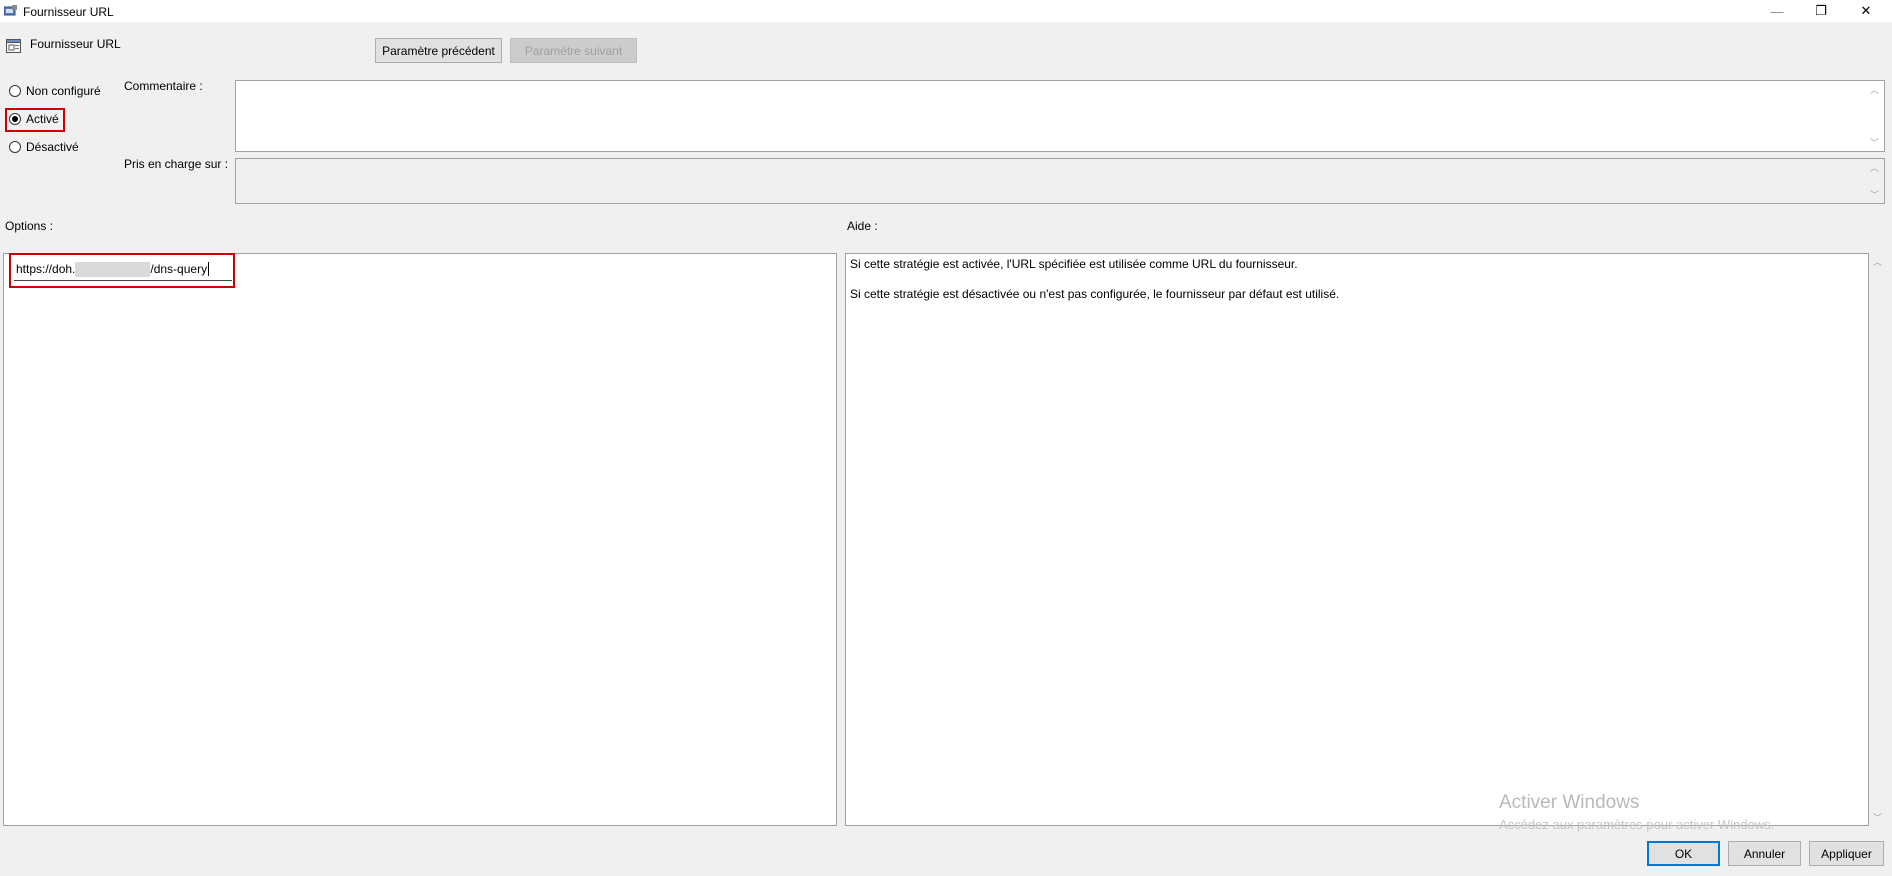 This screenshot has width=1892, height=876. Describe the element at coordinates (13, 46) in the screenshot. I see `policy-setting-icon` at that location.